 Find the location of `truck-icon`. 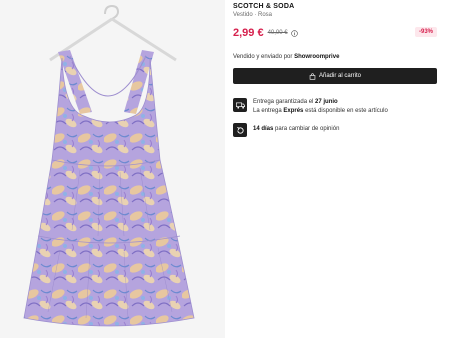

truck-icon is located at coordinates (240, 105).